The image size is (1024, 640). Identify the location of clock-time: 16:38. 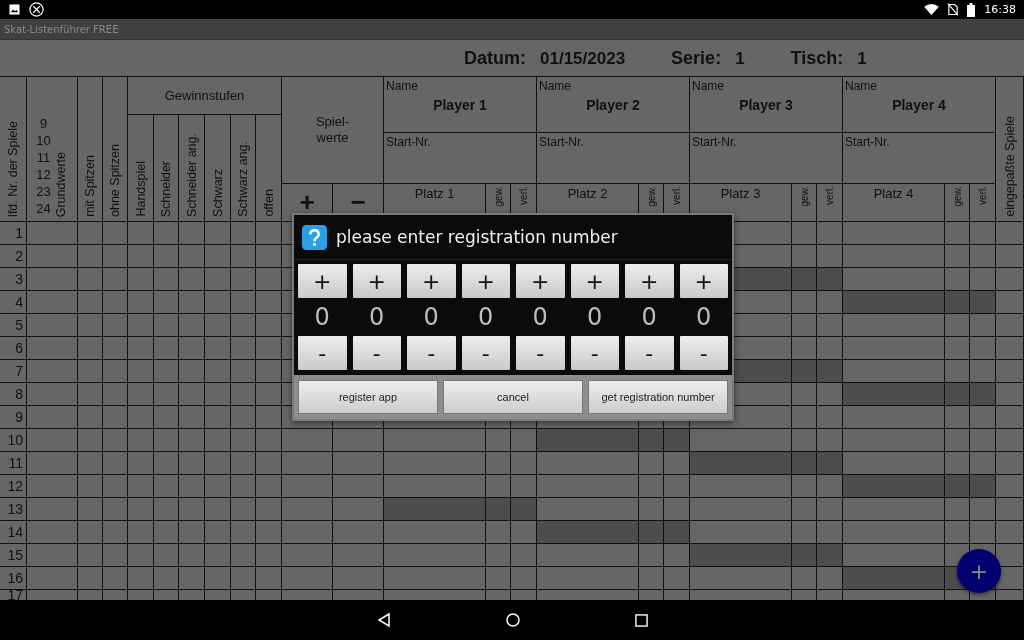
(1000, 9).